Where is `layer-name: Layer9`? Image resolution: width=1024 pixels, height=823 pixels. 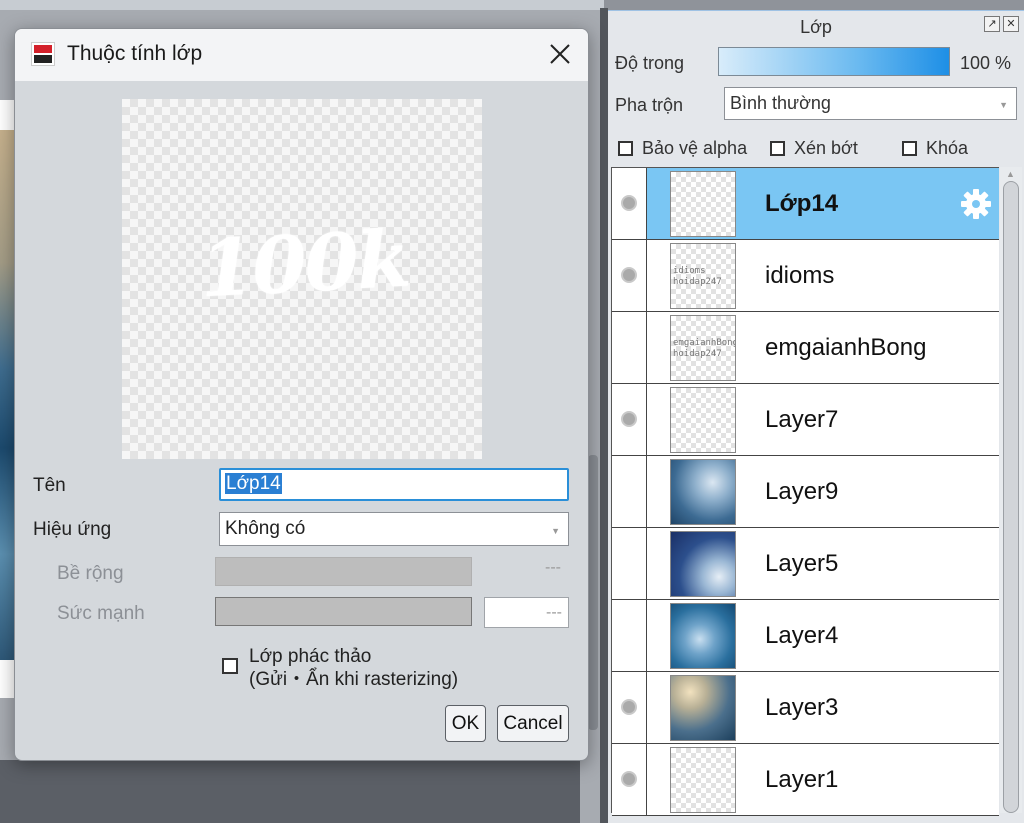
layer-name: Layer9 is located at coordinates (802, 491).